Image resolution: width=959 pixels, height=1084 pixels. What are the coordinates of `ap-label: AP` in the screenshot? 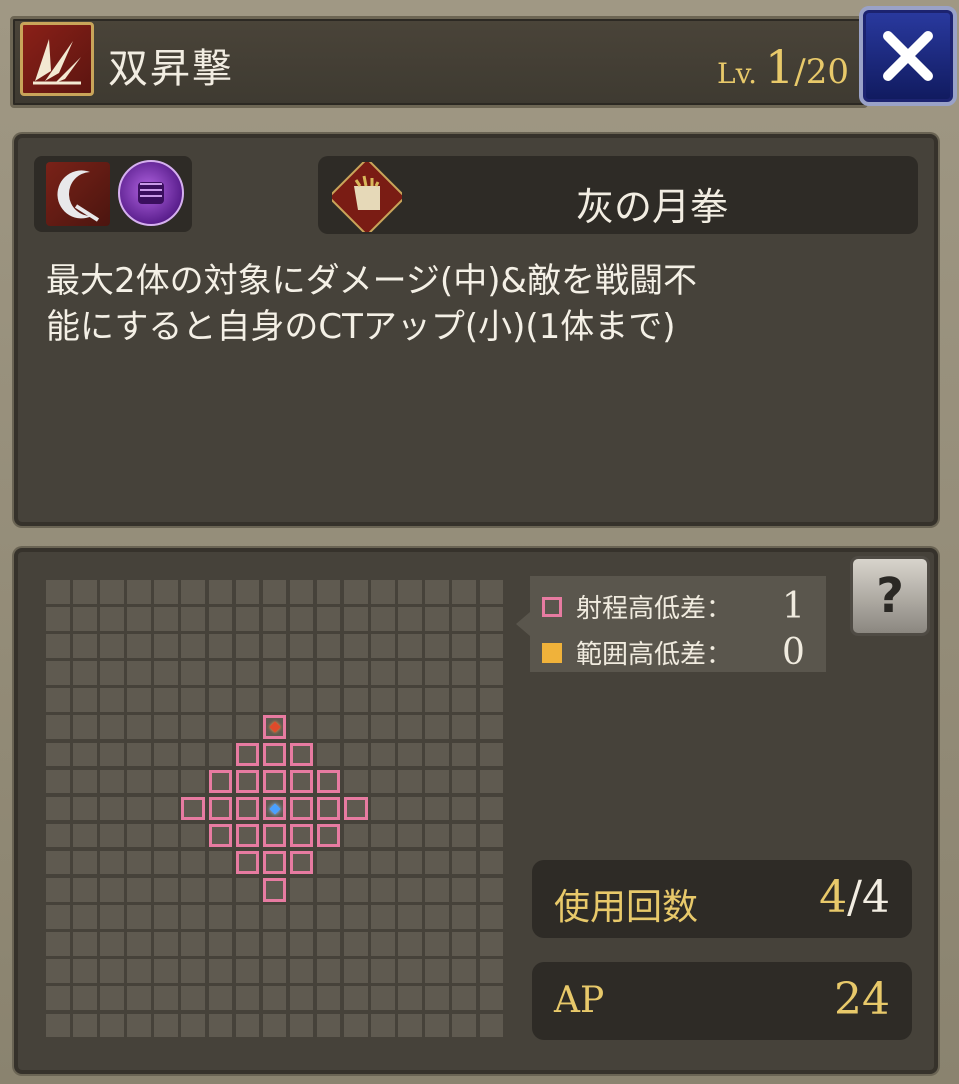 It's located at (579, 1000).